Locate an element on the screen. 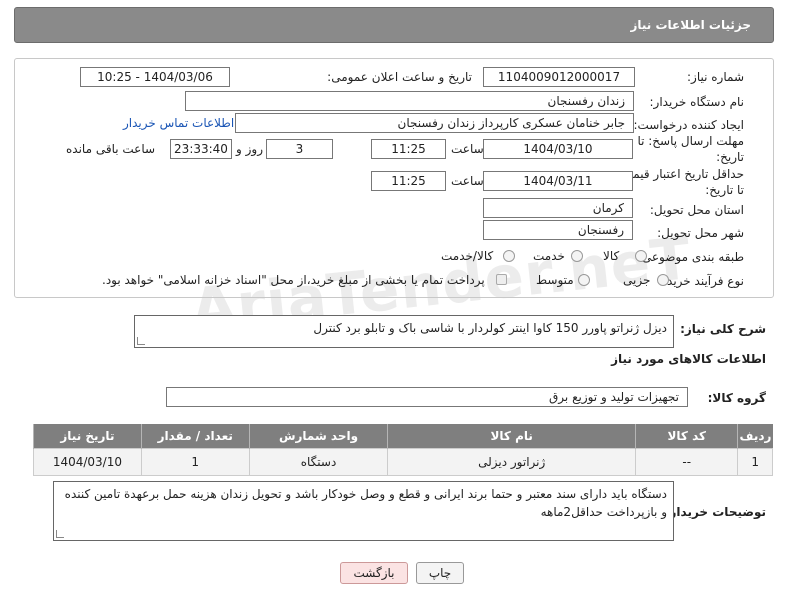 This screenshot has width=788, height=598. reply-deadline-label-1: مهلت ارسال پاسخ: تا is located at coordinates (690, 141).